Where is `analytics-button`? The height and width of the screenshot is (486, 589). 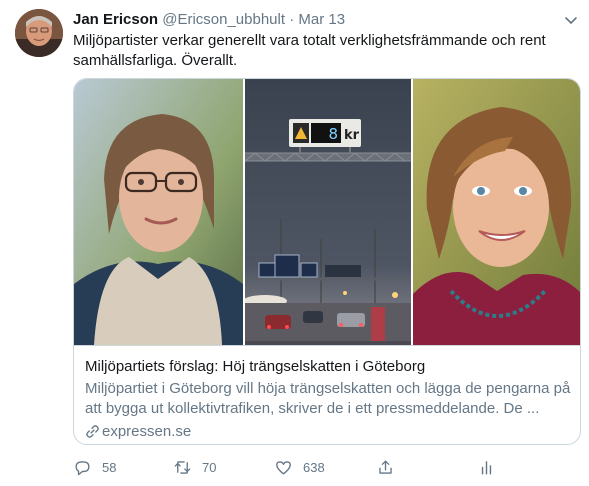 analytics-button is located at coordinates (491, 467).